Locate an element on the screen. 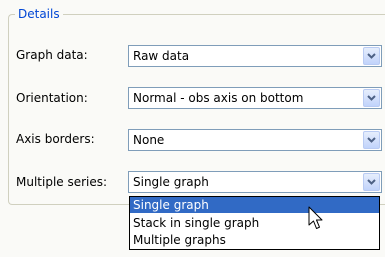 The width and height of the screenshot is (385, 257). orientation-dropdown-button is located at coordinates (371, 98).